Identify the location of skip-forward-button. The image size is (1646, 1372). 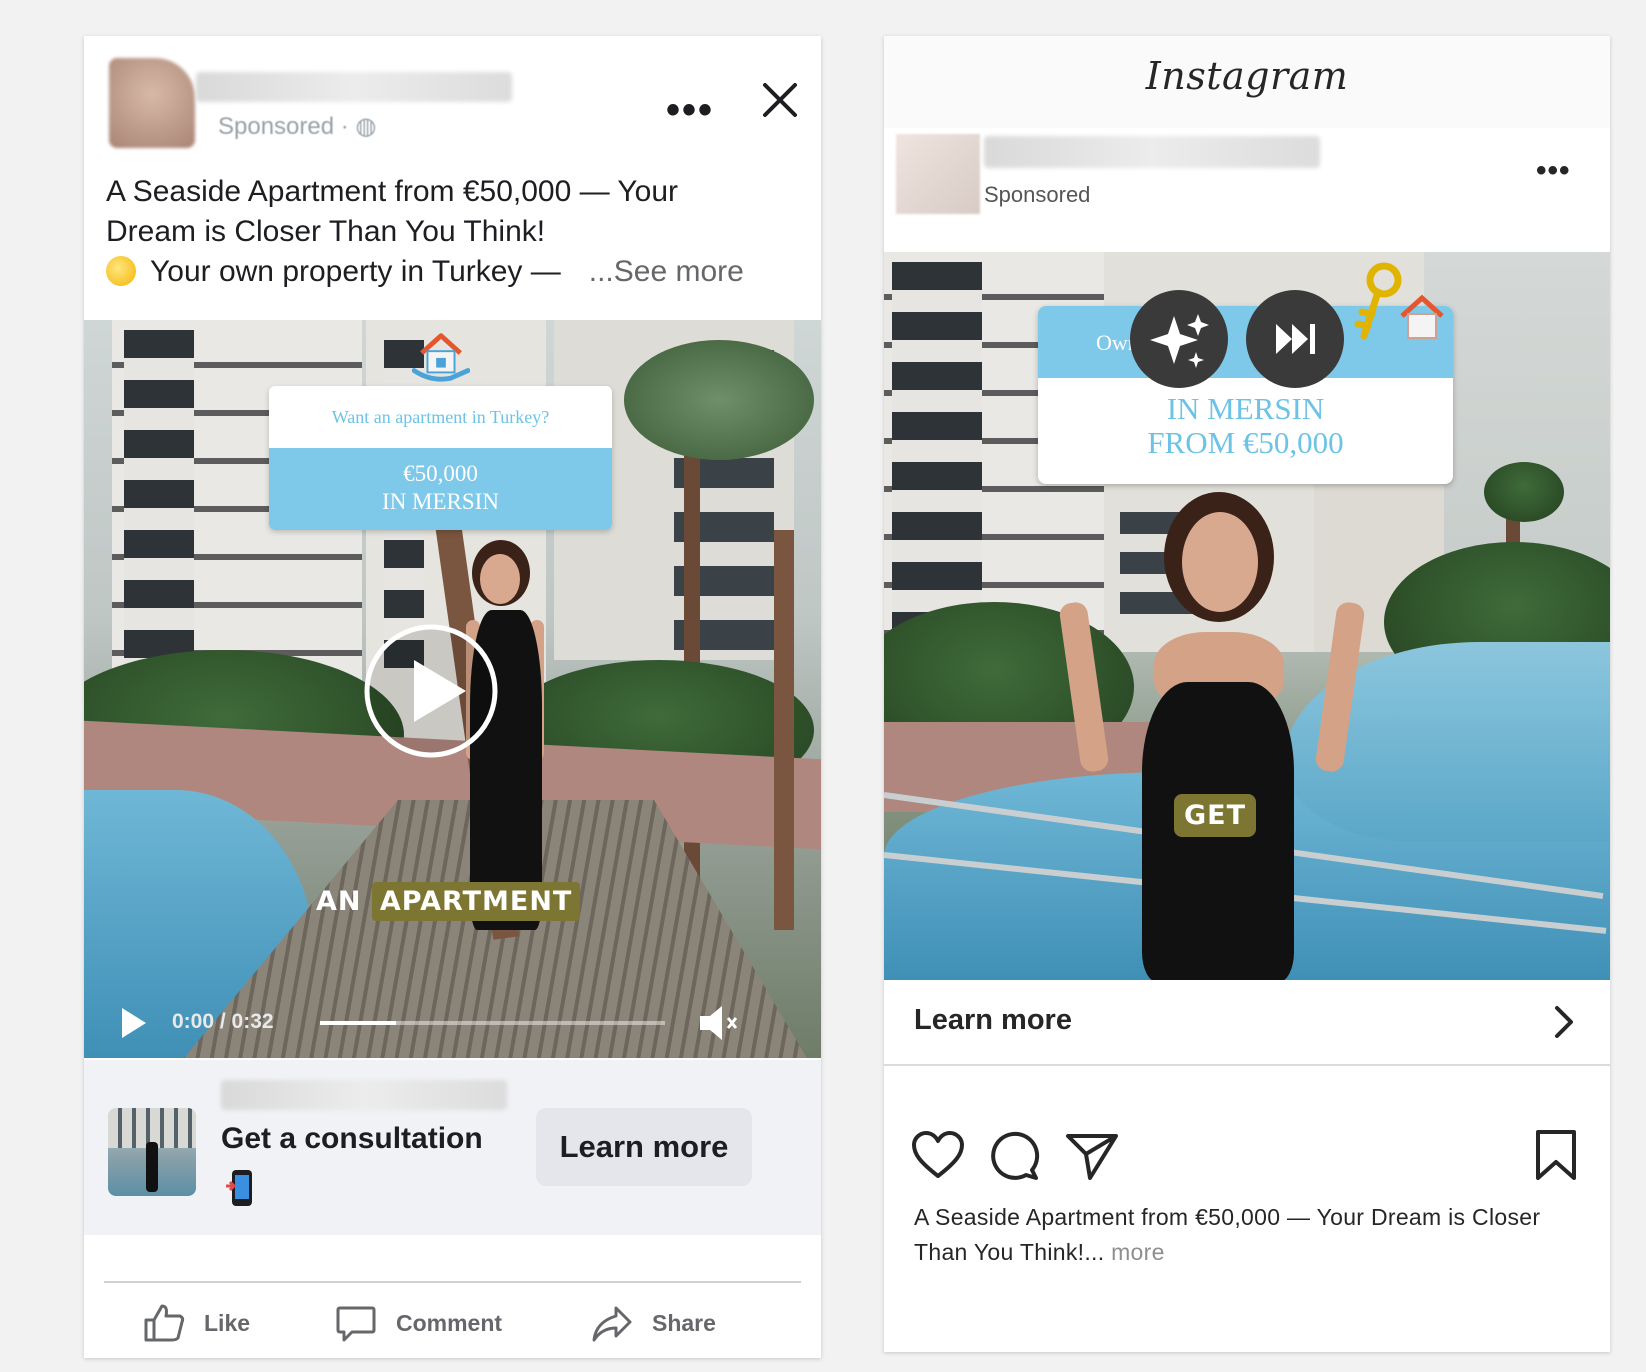
(1295, 339).